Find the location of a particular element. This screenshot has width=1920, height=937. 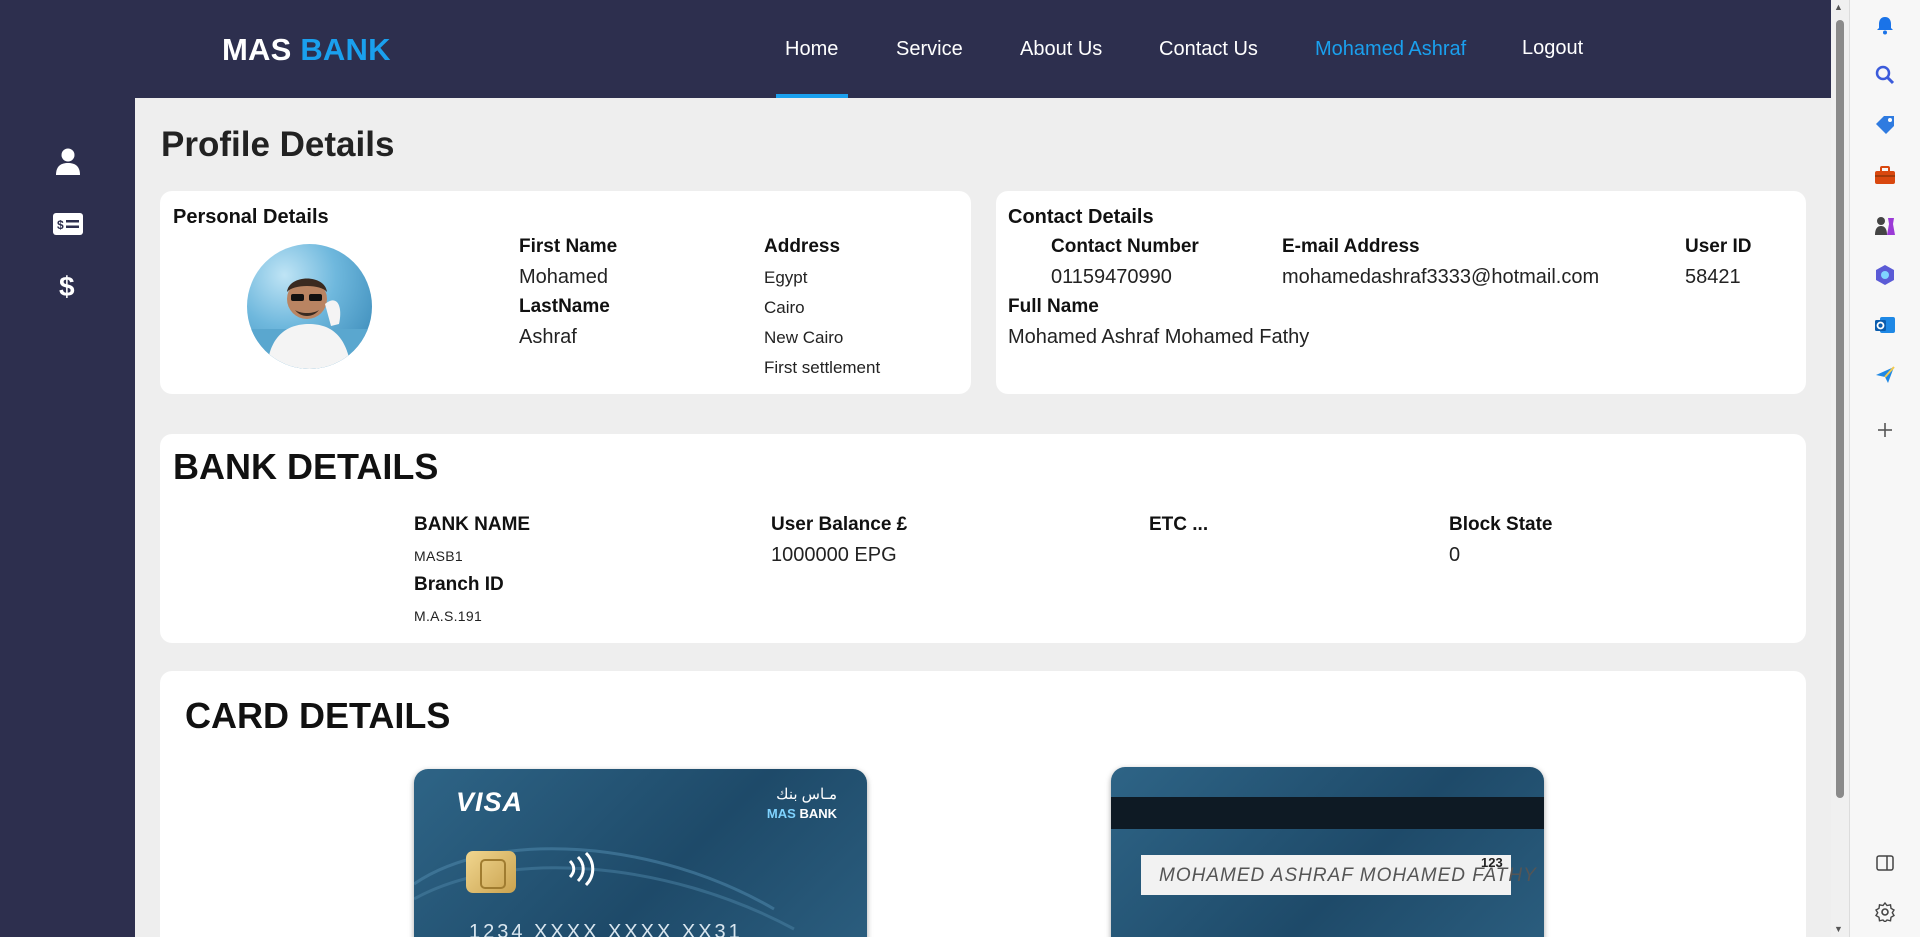

bank-logo-english: MAS BANK is located at coordinates (802, 813).